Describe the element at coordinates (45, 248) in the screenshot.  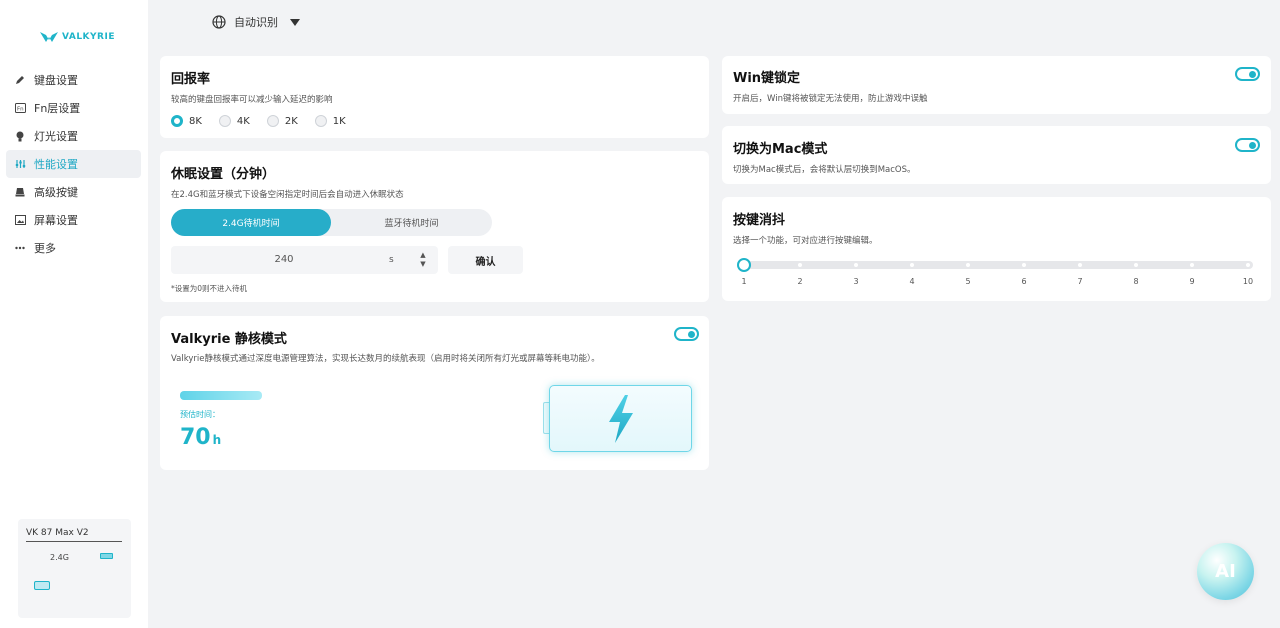
I see `sidebar-item-label: 更多` at that location.